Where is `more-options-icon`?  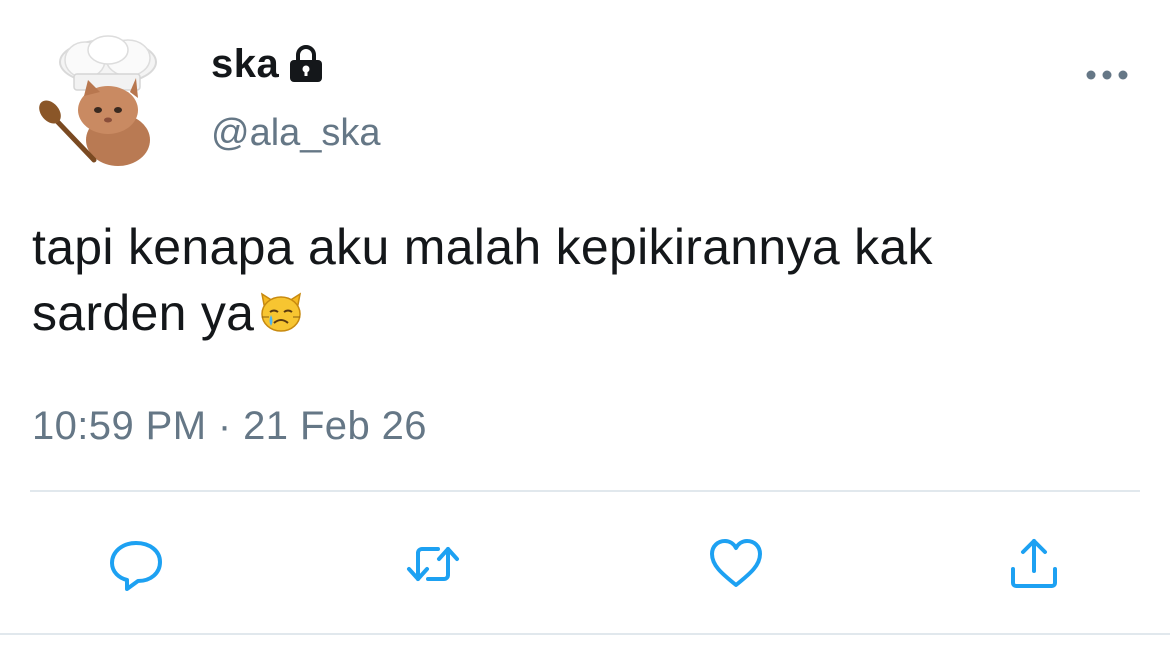 more-options-icon is located at coordinates (1107, 75).